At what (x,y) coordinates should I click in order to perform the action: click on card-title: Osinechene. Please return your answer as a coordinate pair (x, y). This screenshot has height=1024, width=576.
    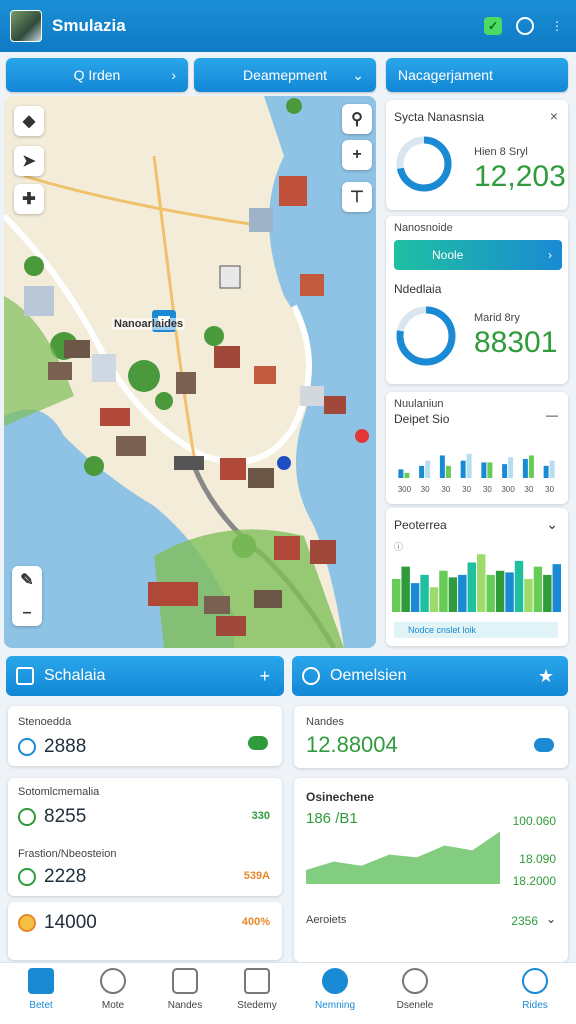
    Looking at the image, I should click on (340, 797).